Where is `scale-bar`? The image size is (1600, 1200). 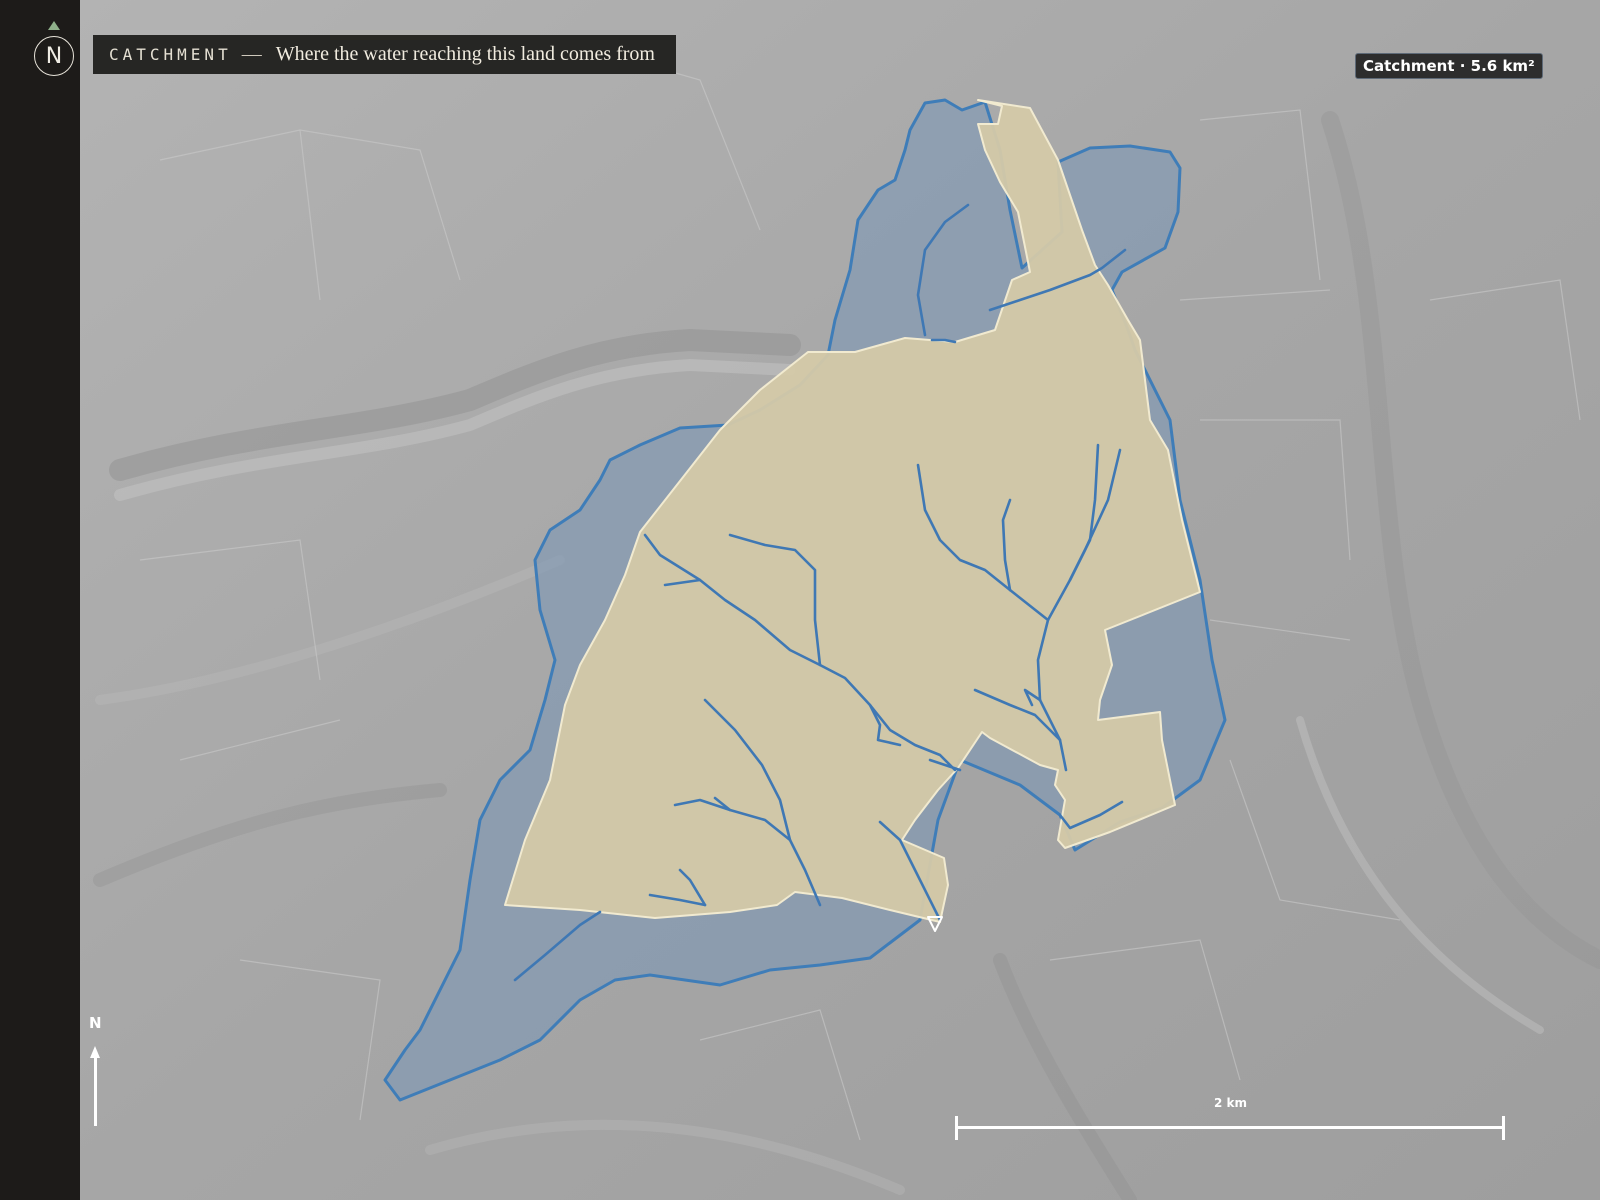
scale-bar is located at coordinates (1230, 1127).